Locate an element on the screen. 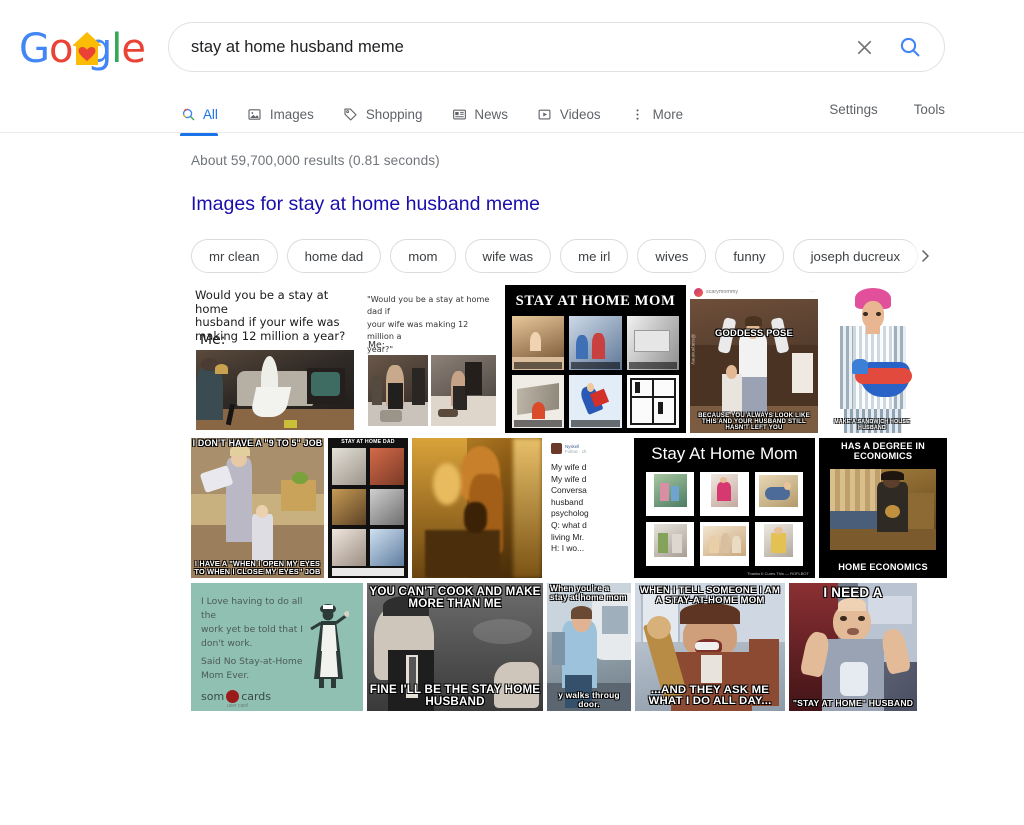 Image resolution: width=1024 pixels, height=825 pixels. image-result-5: MAKE A SANDWICH HOUSE HUSBAND is located at coordinates (872, 359).